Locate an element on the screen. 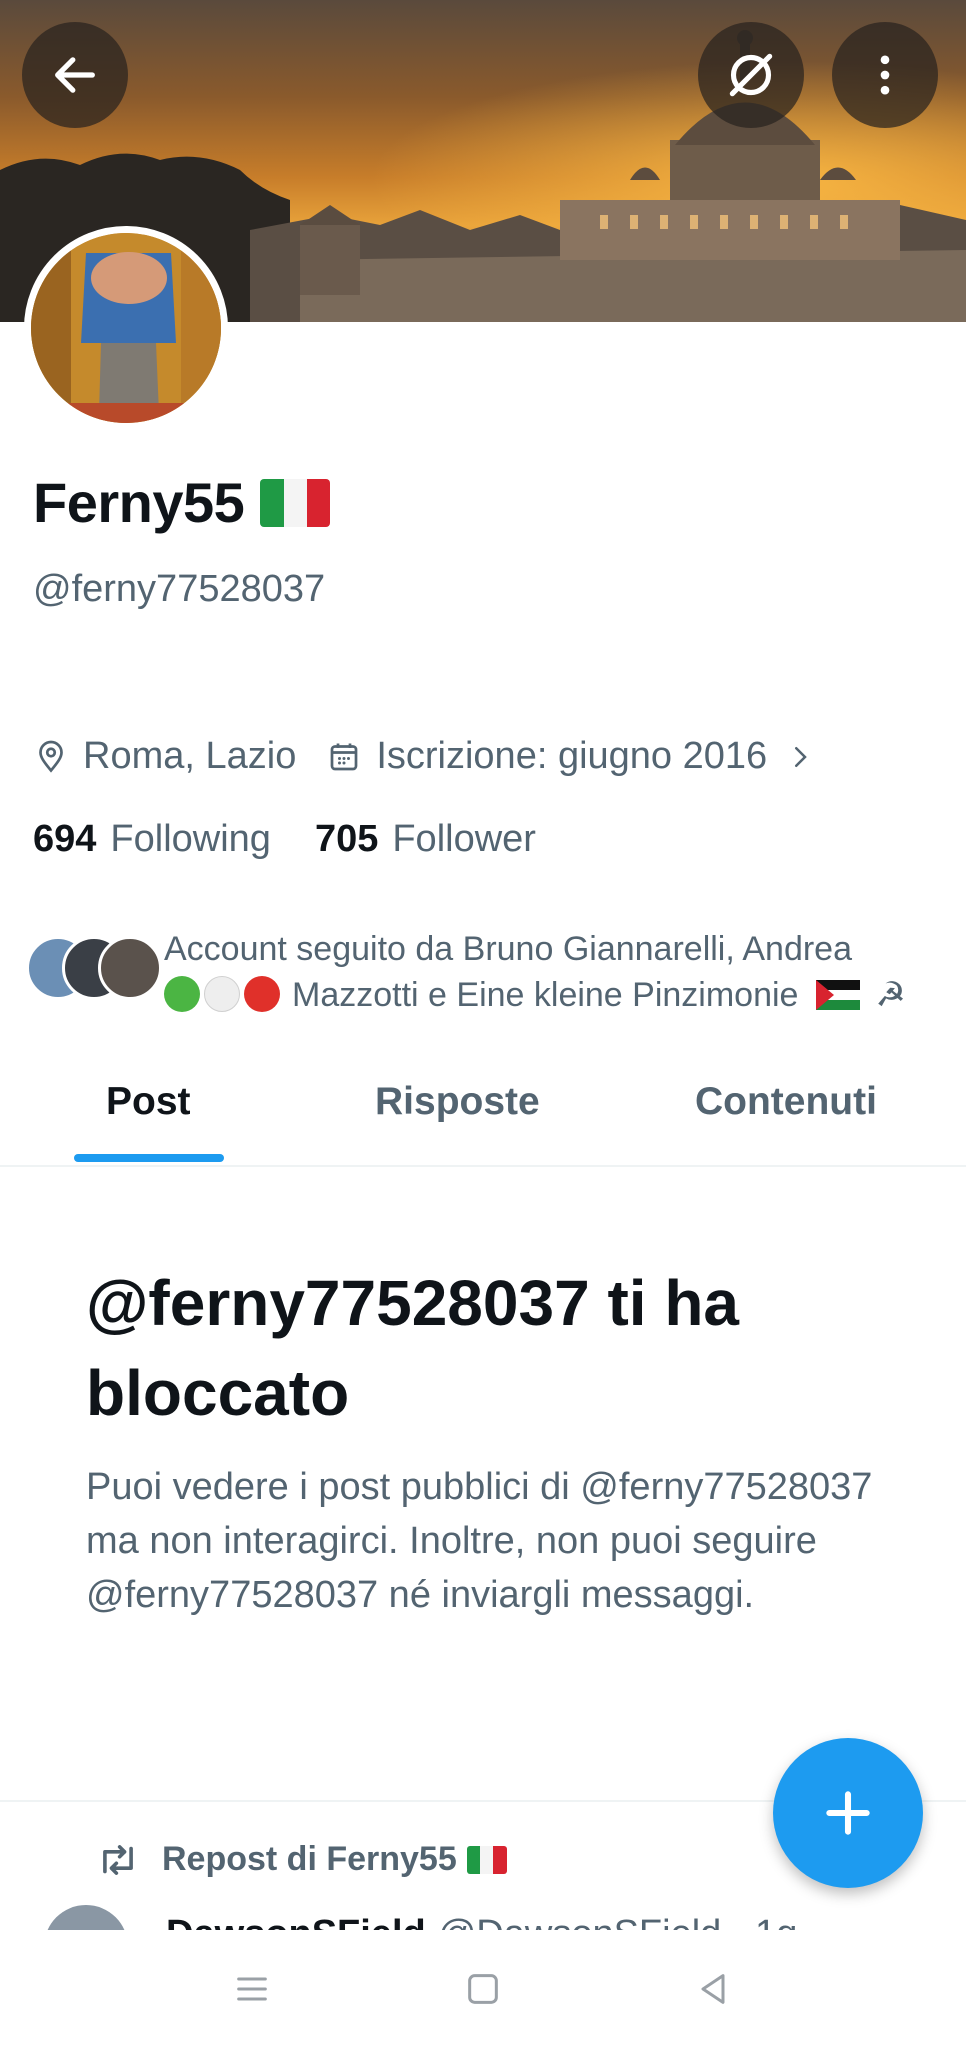 The height and width of the screenshot is (2048, 966). location-pin-icon is located at coordinates (51, 756).